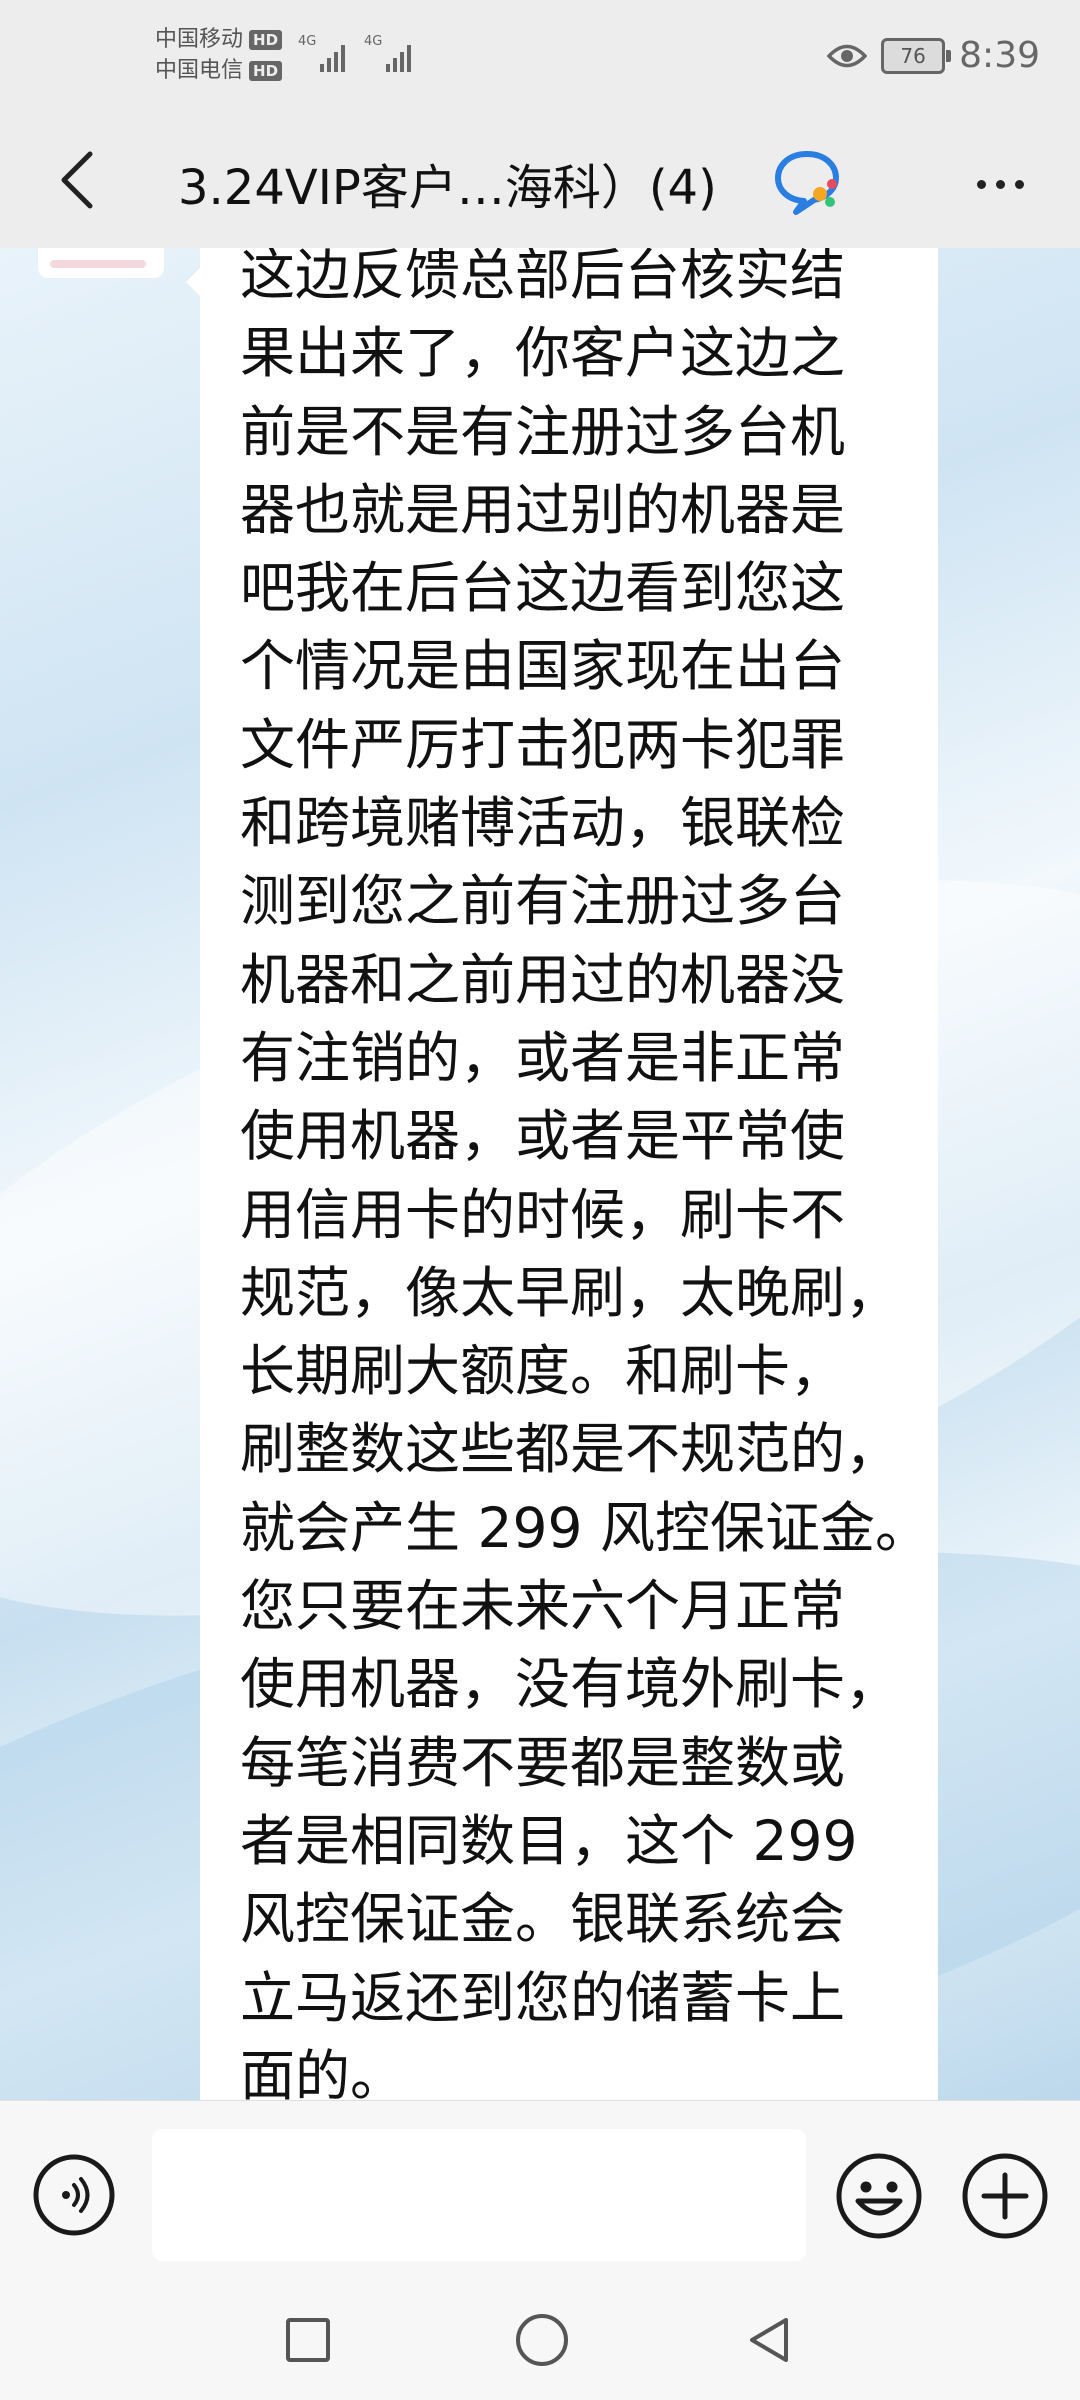  I want to click on carrier-2: 中国电信, so click(199, 70).